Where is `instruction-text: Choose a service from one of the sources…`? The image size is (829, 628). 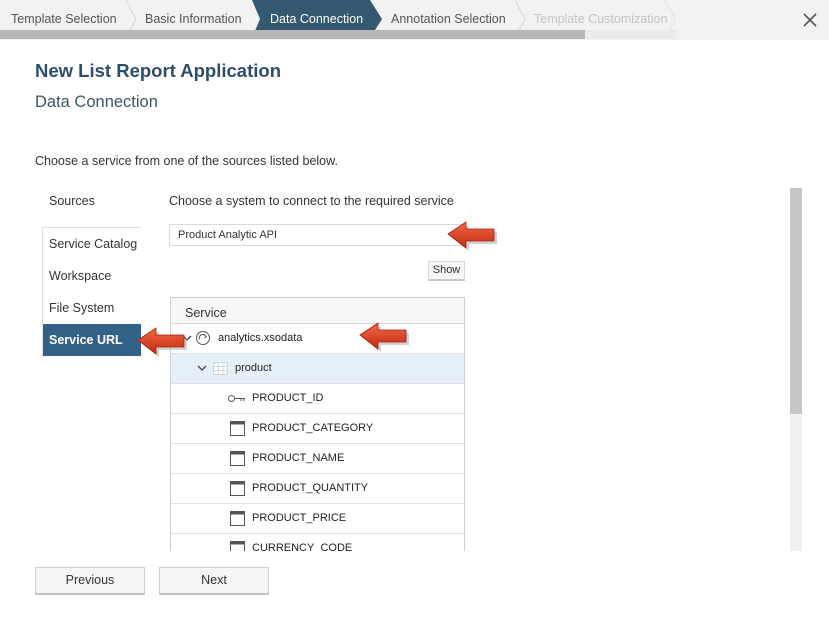
instruction-text: Choose a service from one of the sources… is located at coordinates (186, 161).